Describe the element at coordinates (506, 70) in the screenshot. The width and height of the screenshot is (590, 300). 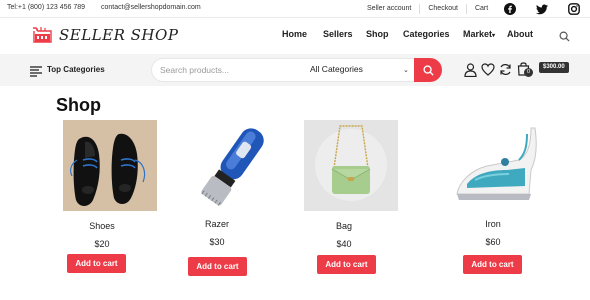
I see `compare-icon` at that location.